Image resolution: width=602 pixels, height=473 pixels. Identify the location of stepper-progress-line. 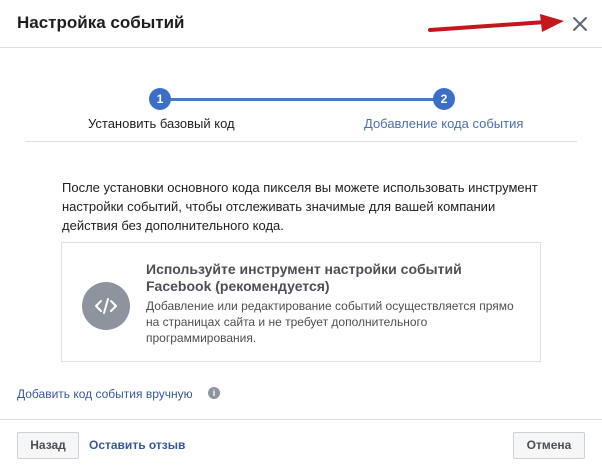
(302, 99).